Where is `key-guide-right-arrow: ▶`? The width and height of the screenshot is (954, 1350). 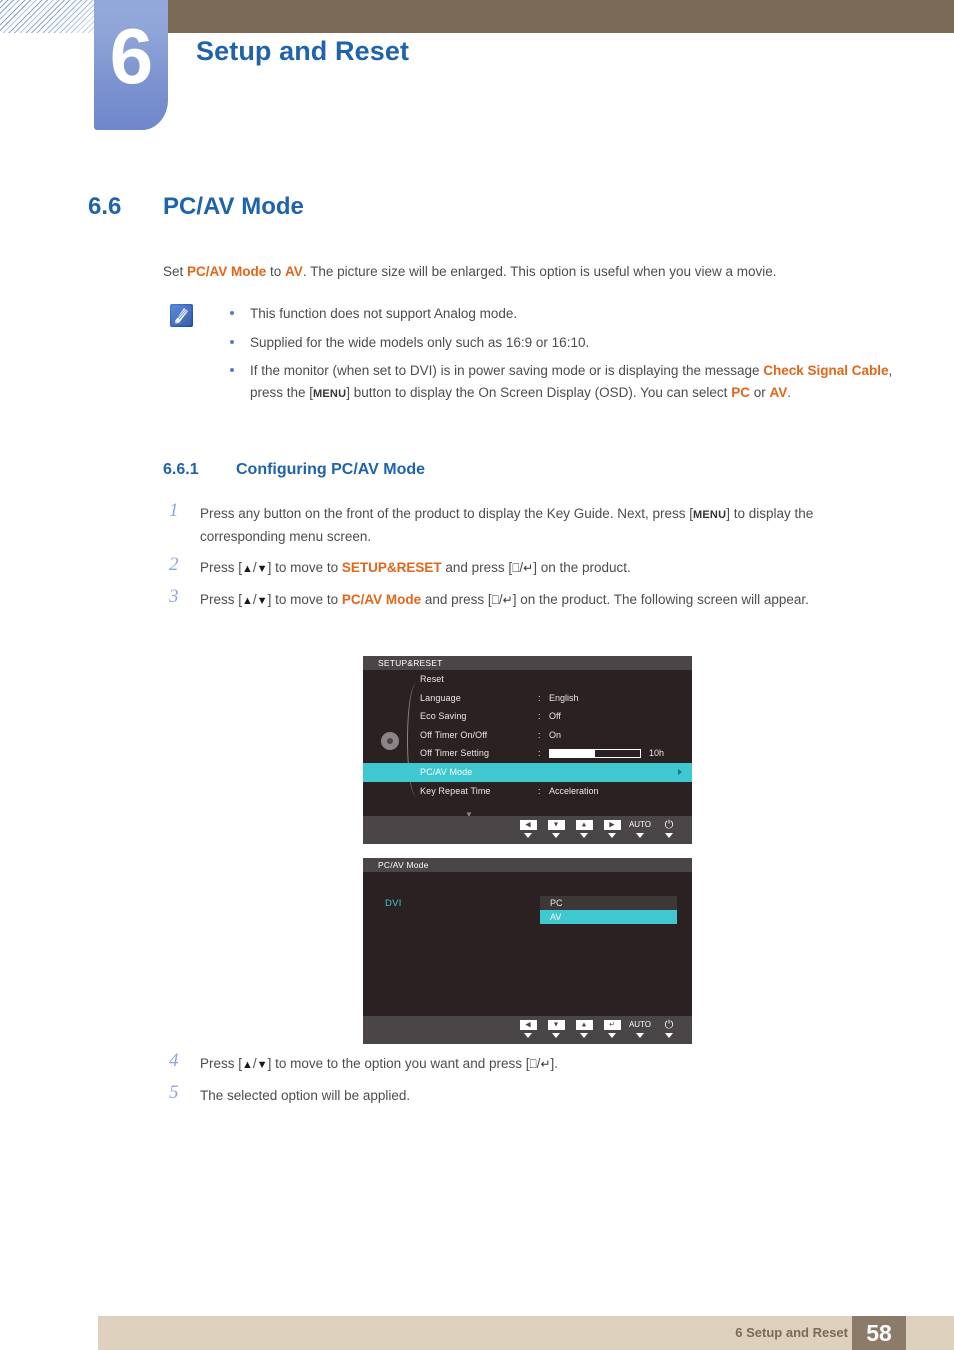
key-guide-right-arrow: ▶ is located at coordinates (612, 829).